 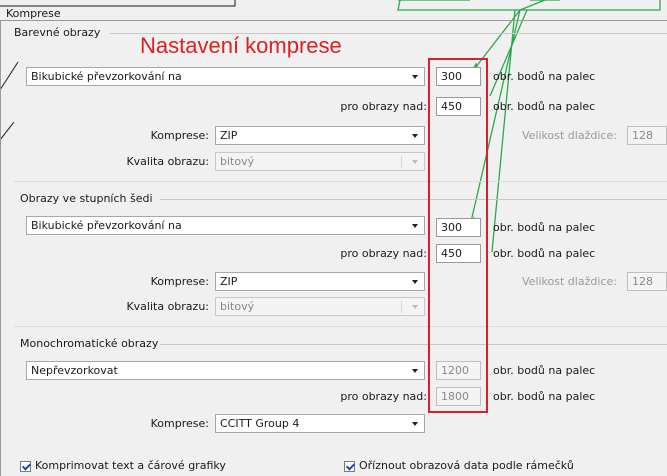 I want to click on color-compression-select: ZIP, so click(x=320, y=135).